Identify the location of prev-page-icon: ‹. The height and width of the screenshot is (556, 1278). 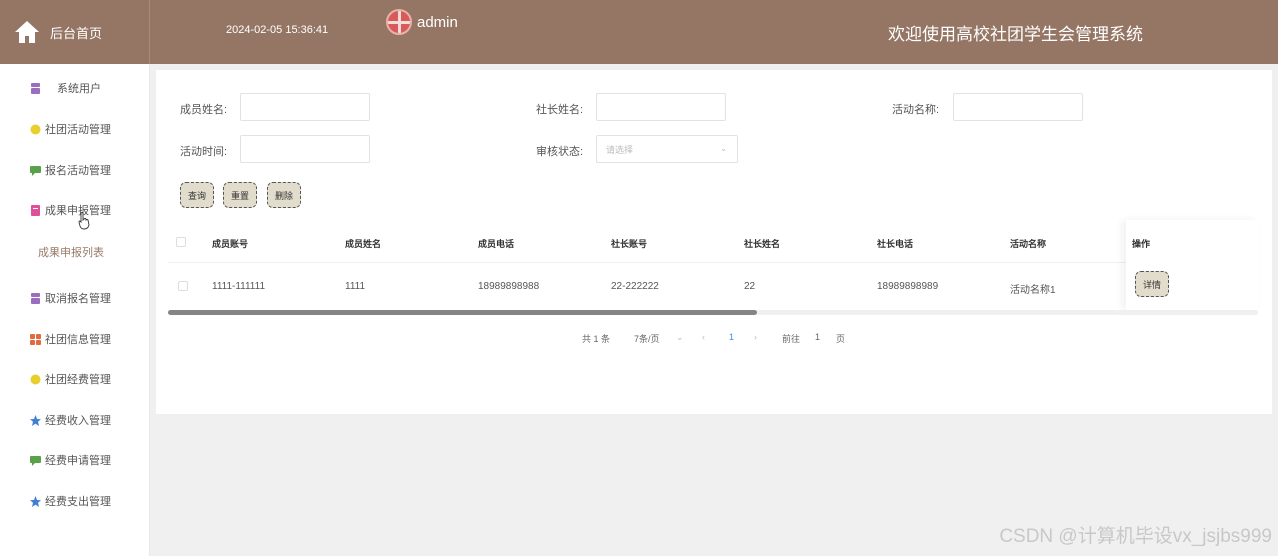
(703, 337).